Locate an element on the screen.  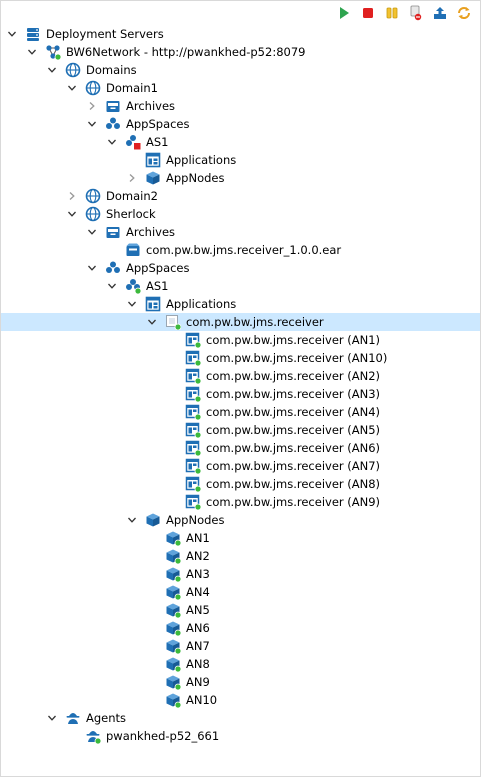
tree-node-an10: AN10 is located at coordinates (240, 700).